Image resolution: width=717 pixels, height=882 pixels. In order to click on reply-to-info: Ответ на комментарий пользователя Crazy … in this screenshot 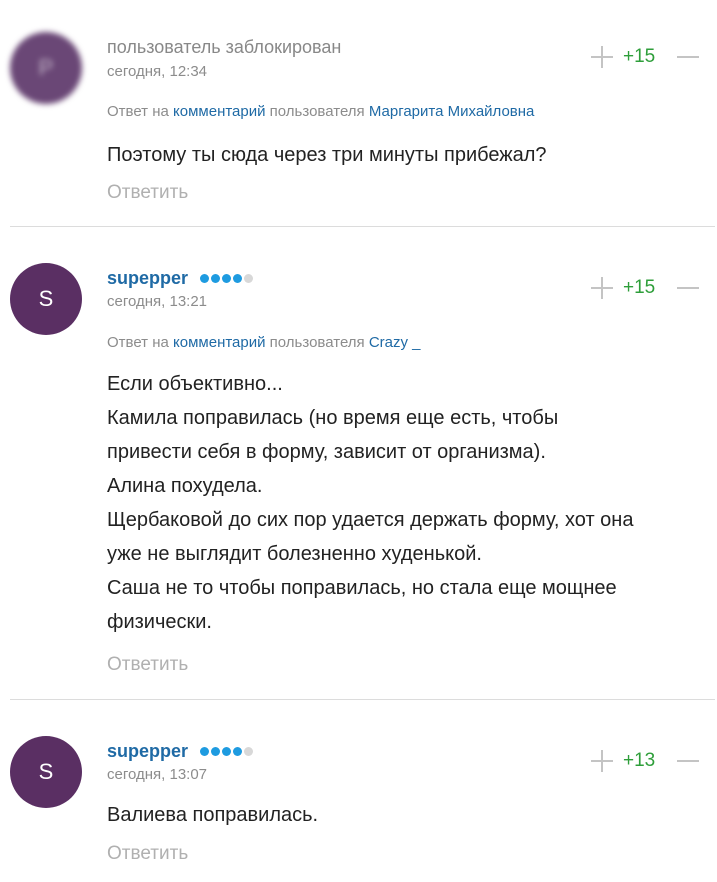, I will do `click(264, 342)`.